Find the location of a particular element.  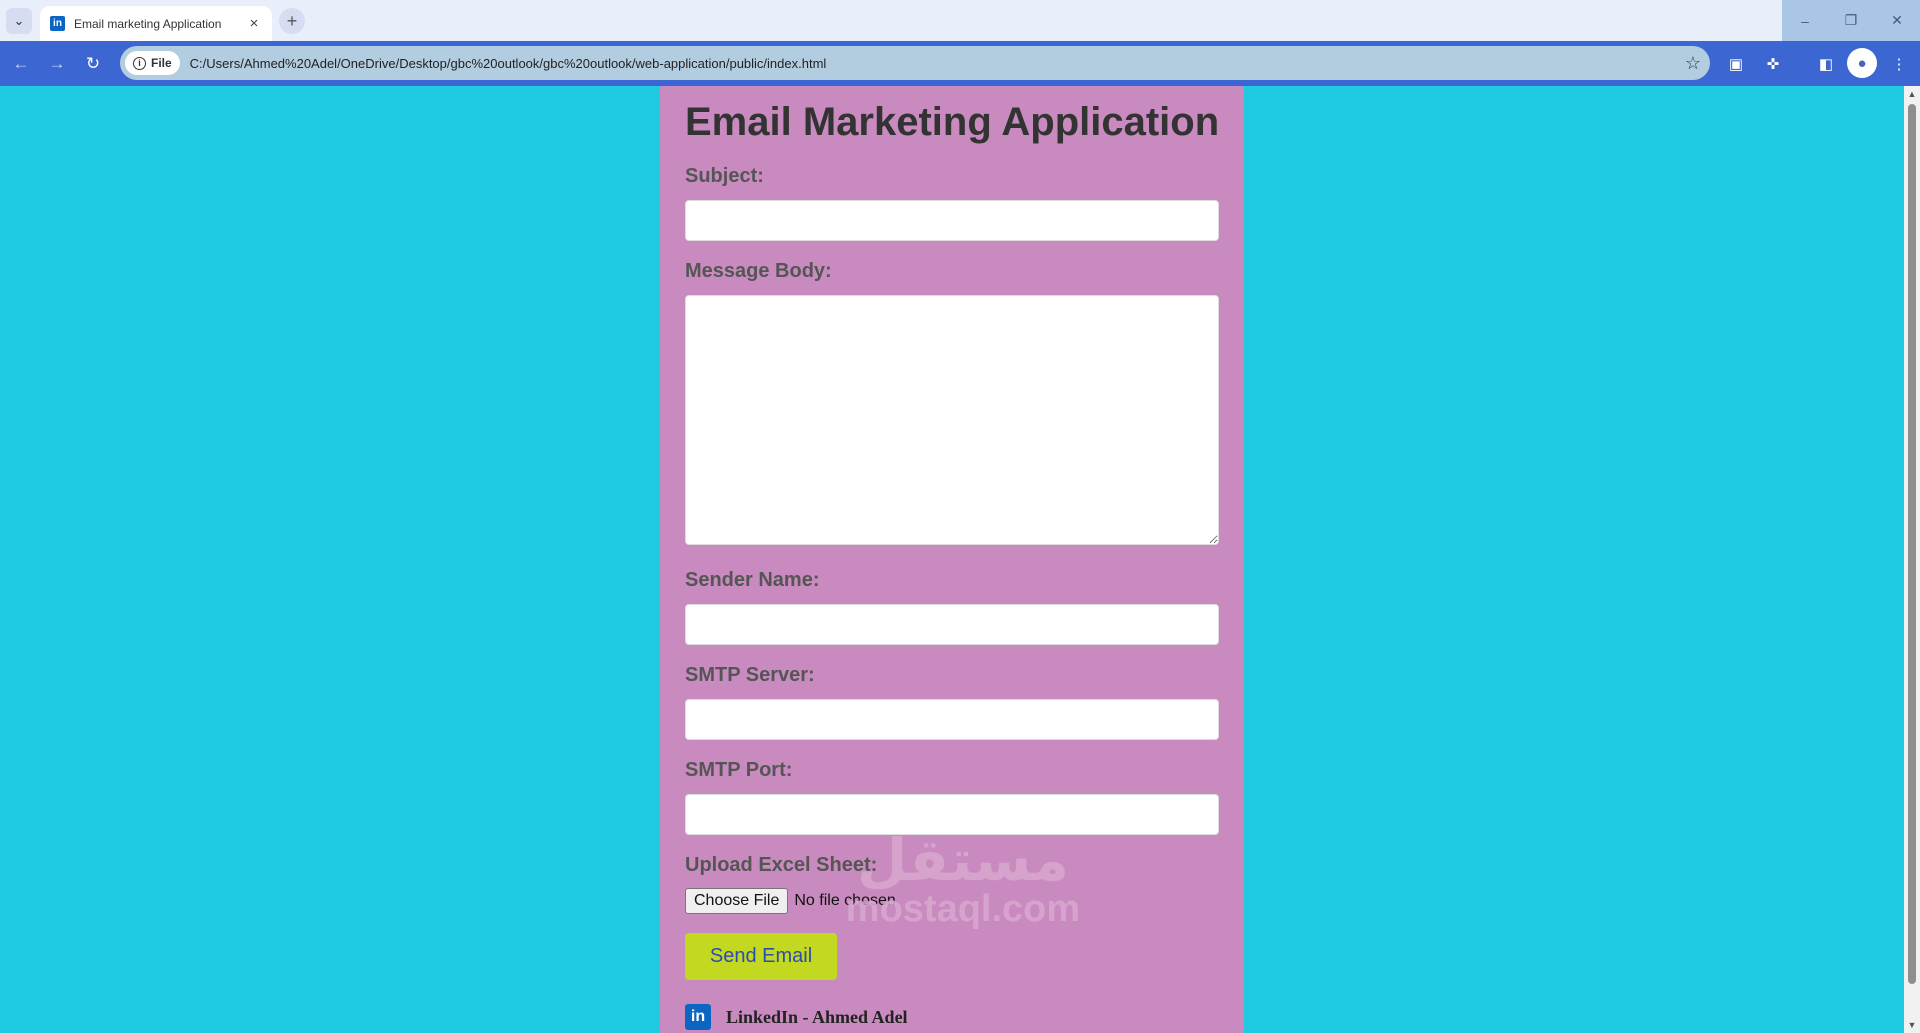

tab-active: in Email marketing Application × is located at coordinates (156, 23).